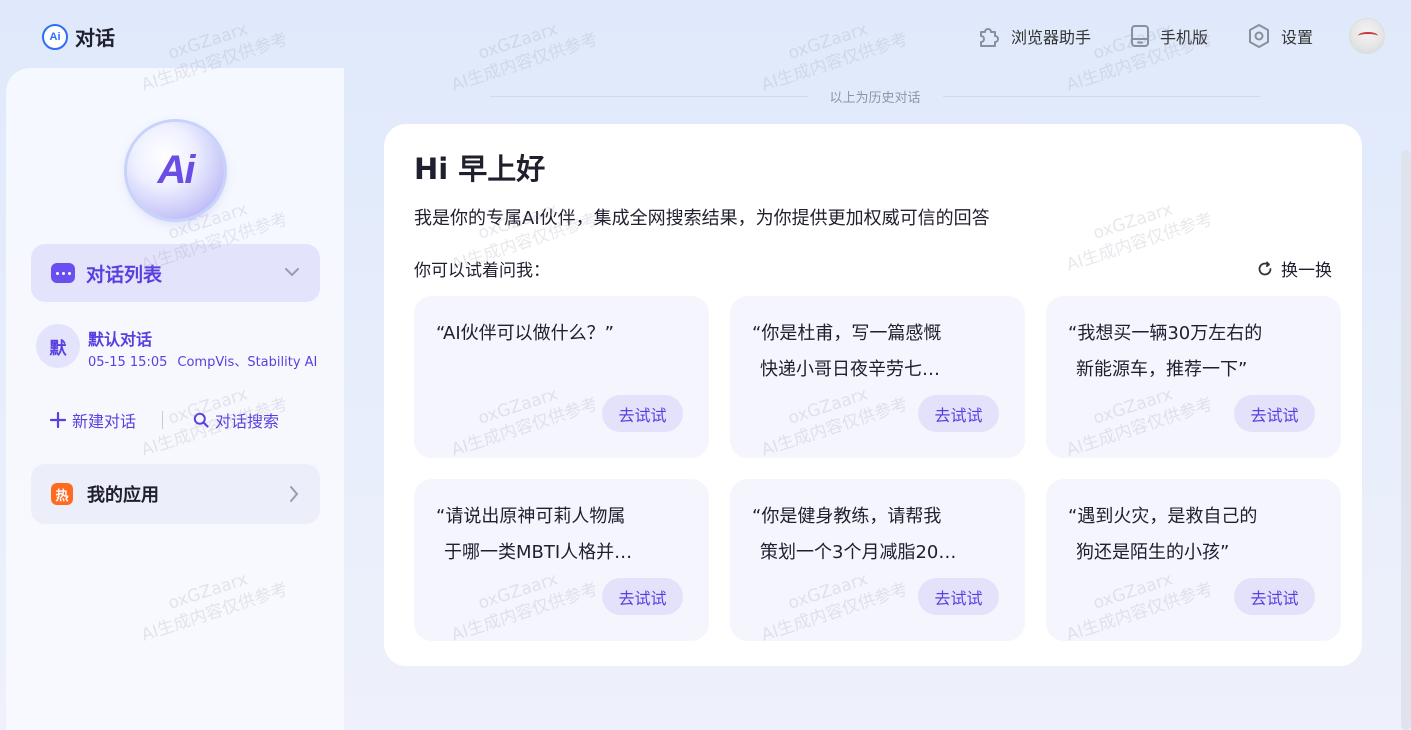 The height and width of the screenshot is (730, 1411). I want to click on ai-logo-text: Ai, so click(176, 170).